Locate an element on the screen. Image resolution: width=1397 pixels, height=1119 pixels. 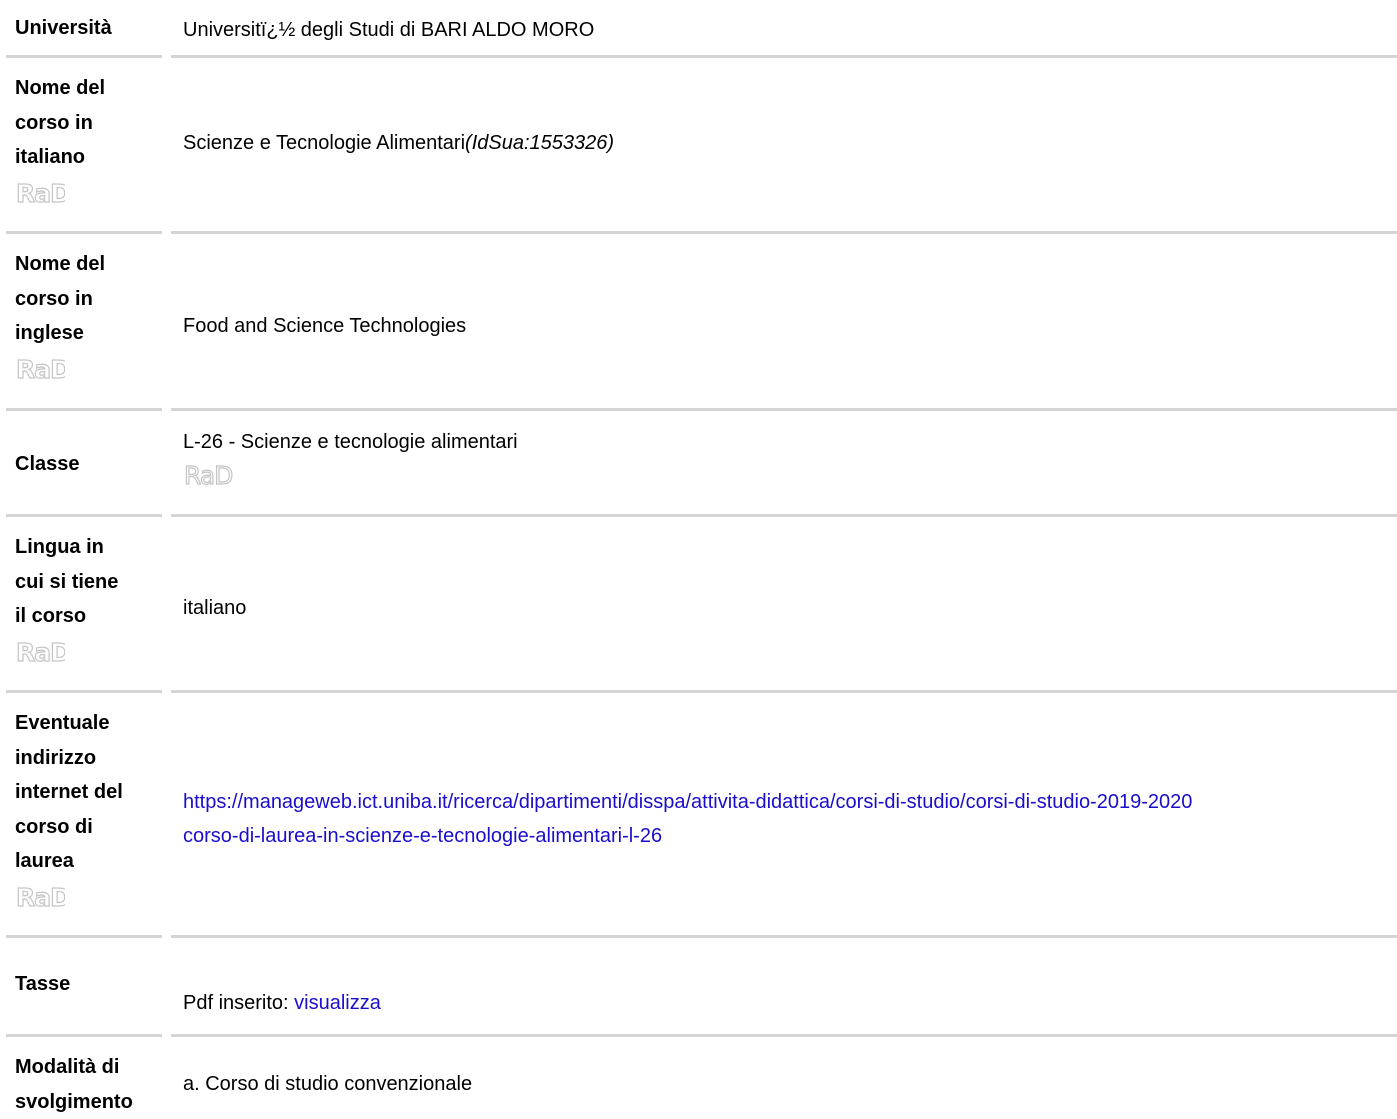
value-modalita: a. Corso di studio convenzionale is located at coordinates (790, 1084).